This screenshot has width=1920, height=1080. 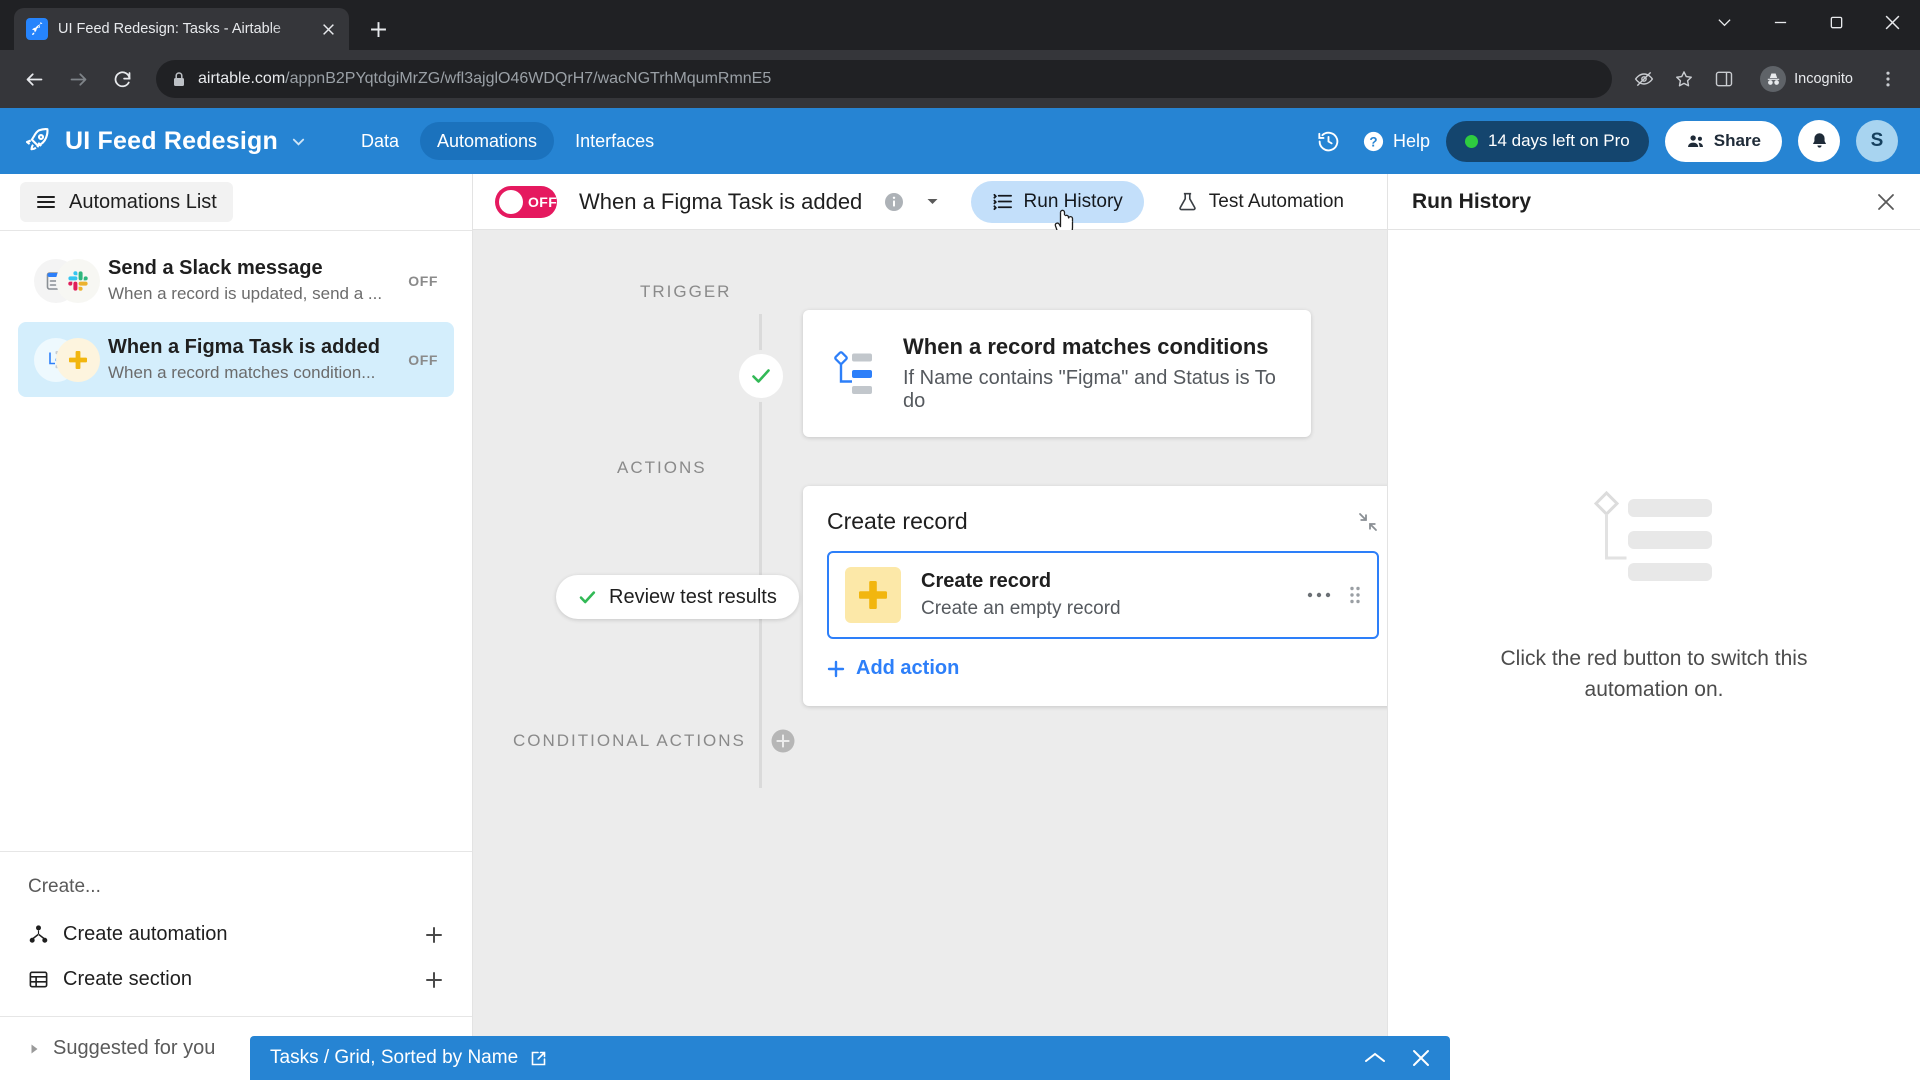 I want to click on status-badge: OFF, so click(x=423, y=280).